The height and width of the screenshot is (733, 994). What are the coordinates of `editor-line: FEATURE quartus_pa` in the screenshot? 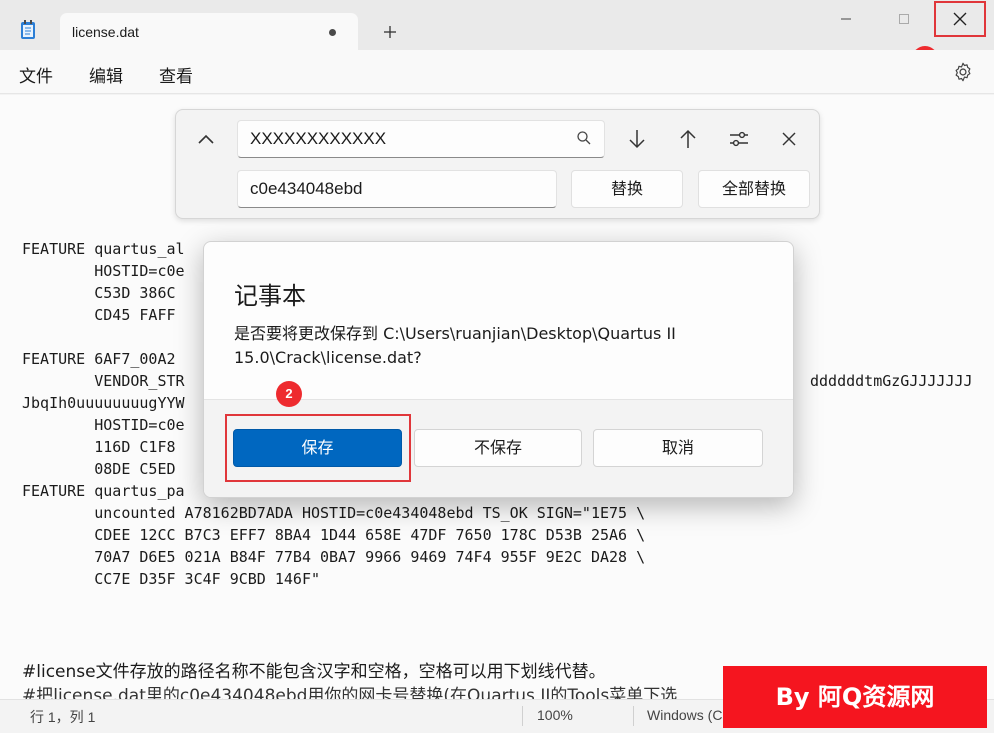 It's located at (103, 491).